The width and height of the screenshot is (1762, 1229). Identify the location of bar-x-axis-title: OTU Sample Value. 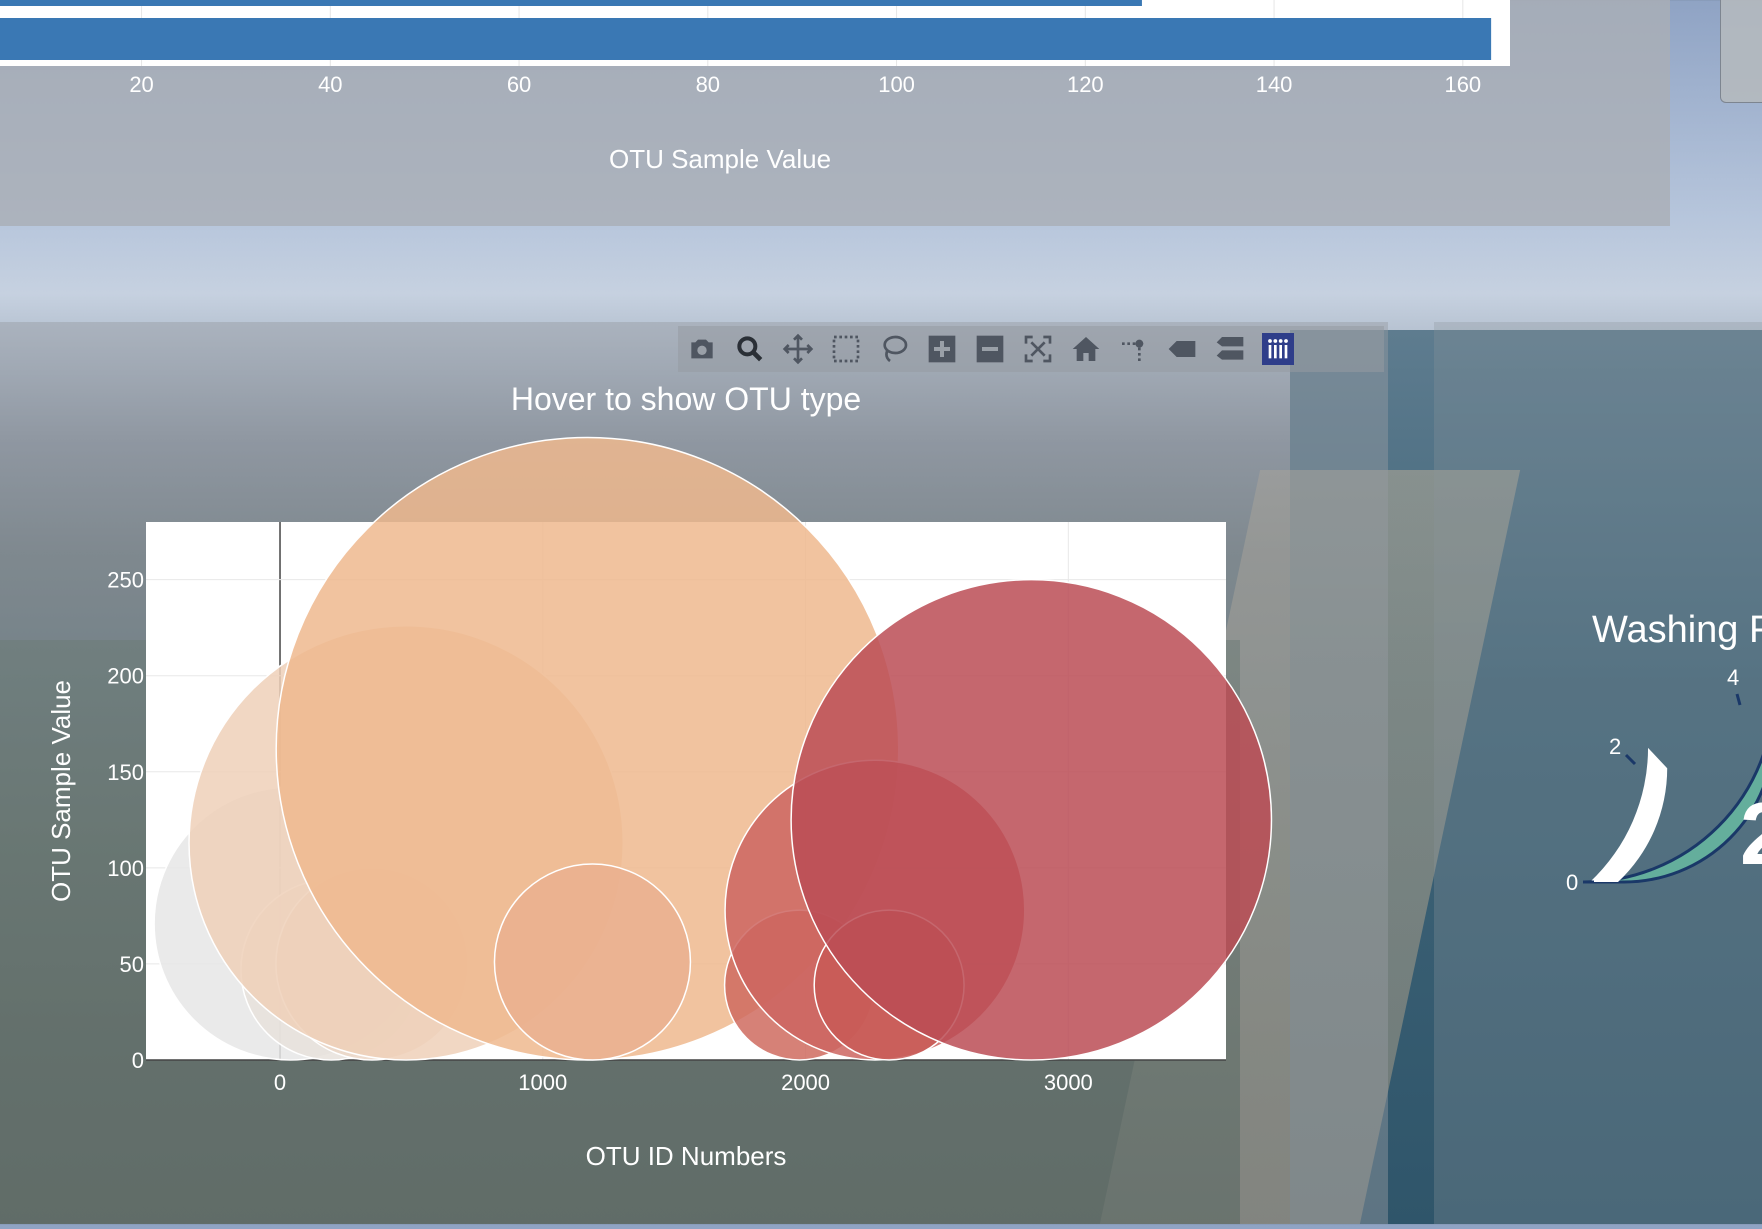
(720, 159).